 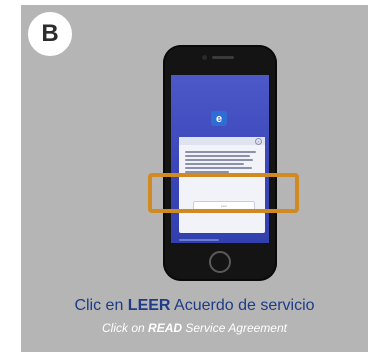 What do you see at coordinates (223, 193) in the screenshot?
I see `read-button-highlight` at bounding box center [223, 193].